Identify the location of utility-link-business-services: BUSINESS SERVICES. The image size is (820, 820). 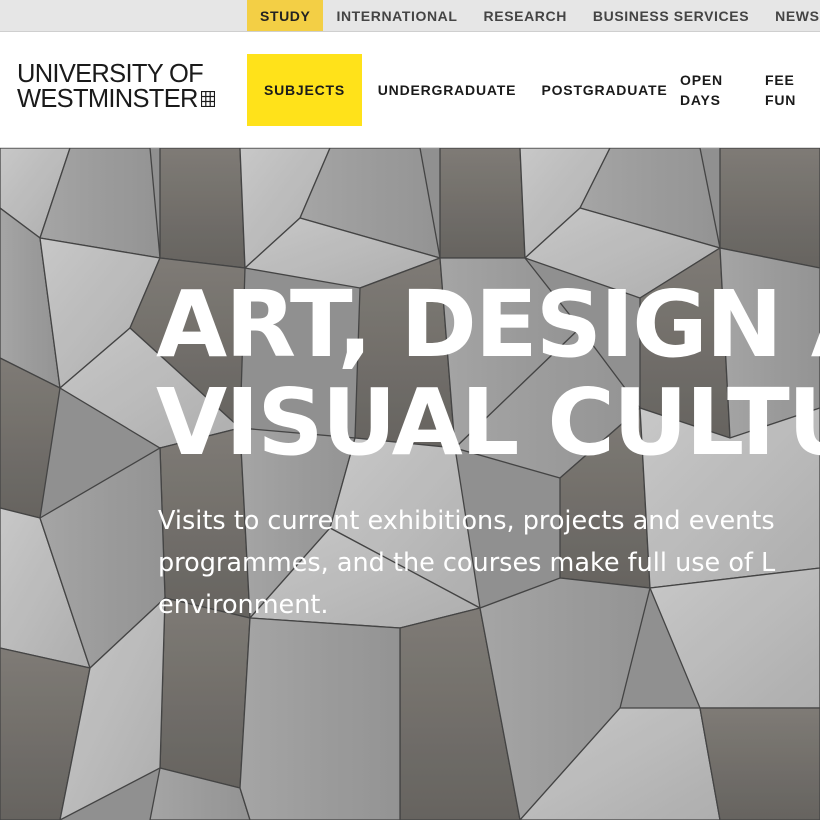
(671, 15).